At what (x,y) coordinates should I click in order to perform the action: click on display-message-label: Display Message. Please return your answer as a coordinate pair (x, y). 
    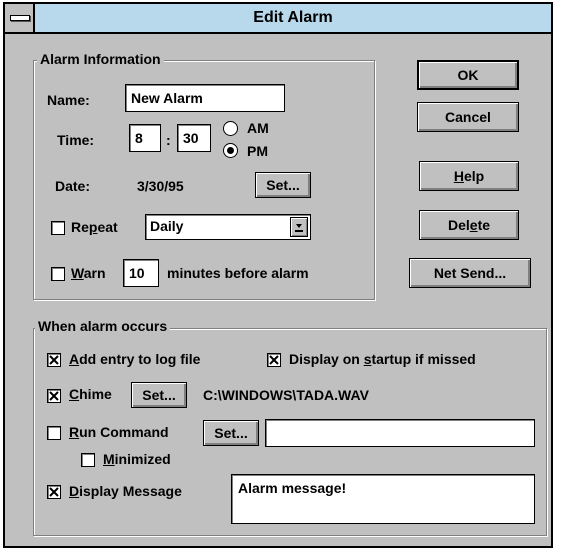
    Looking at the image, I should click on (125, 491).